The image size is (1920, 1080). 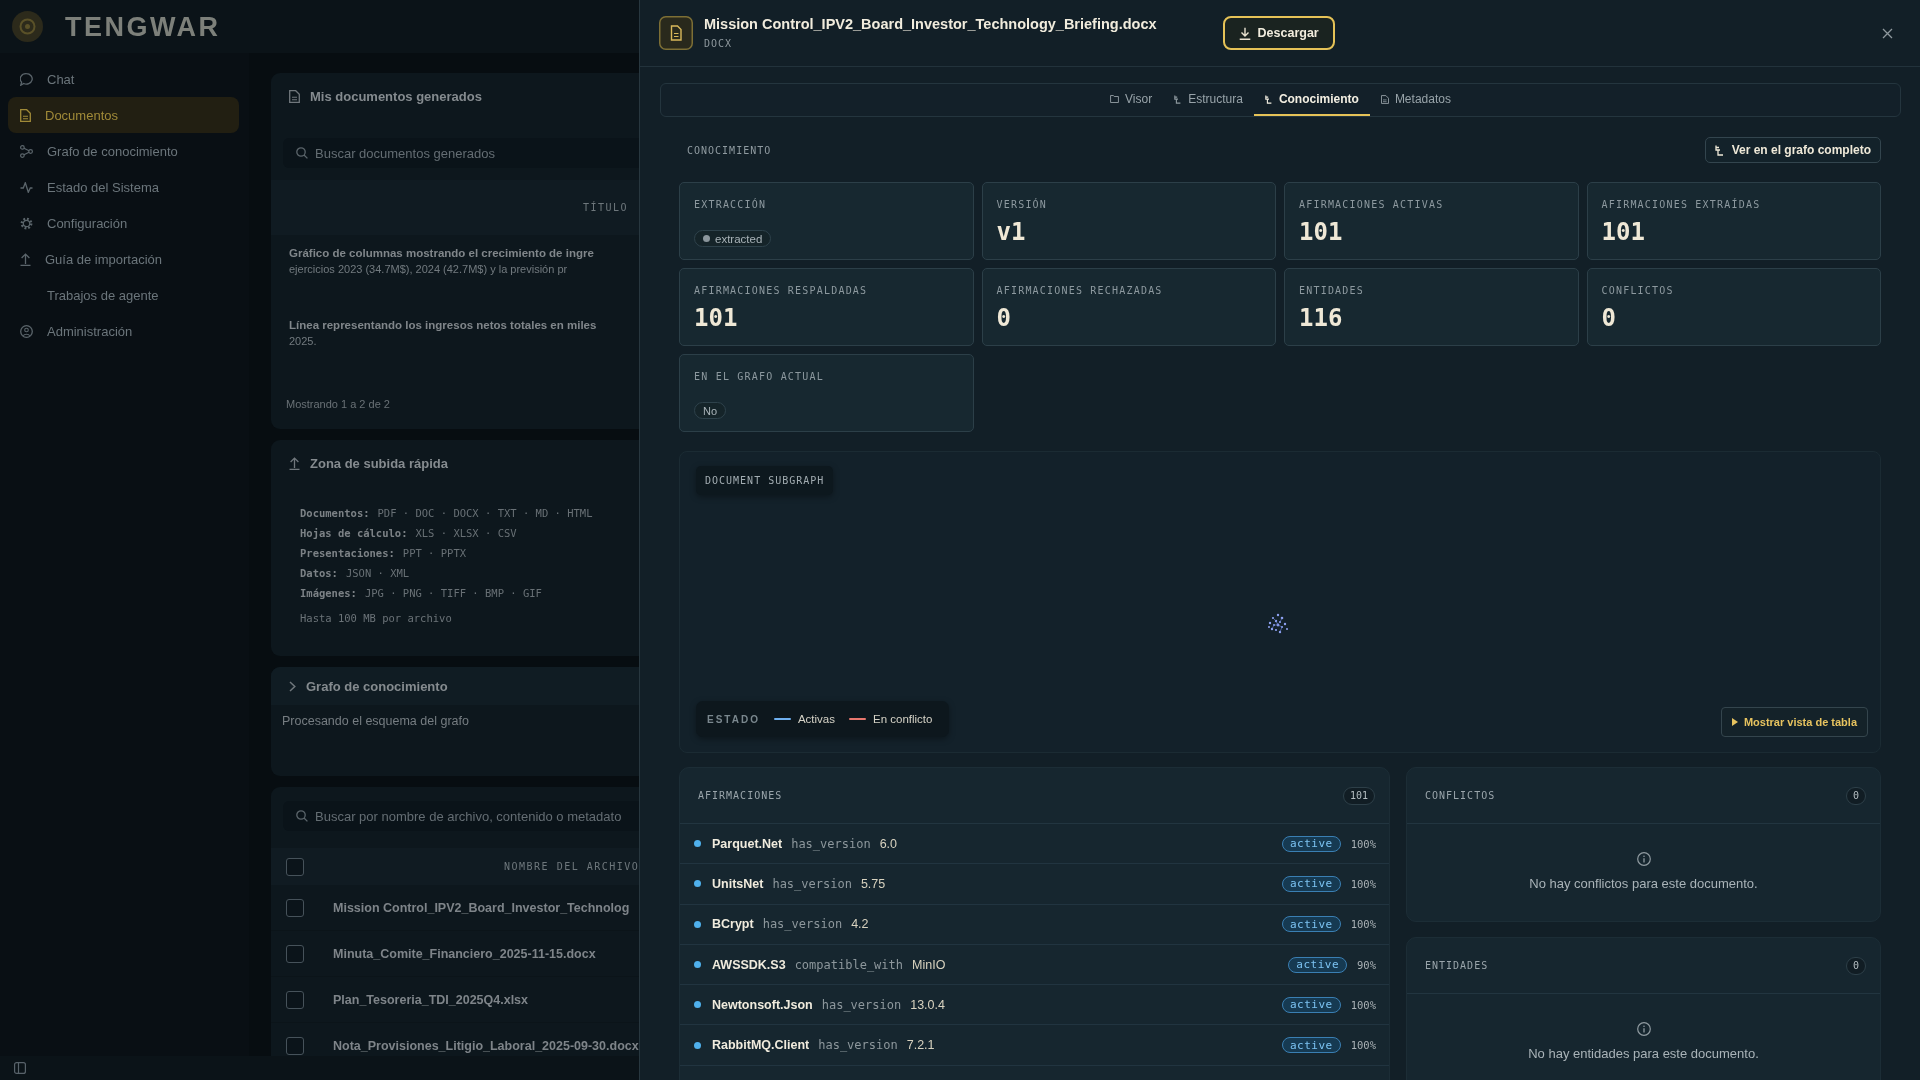 What do you see at coordinates (1887, 33) in the screenshot?
I see `close-icon` at bounding box center [1887, 33].